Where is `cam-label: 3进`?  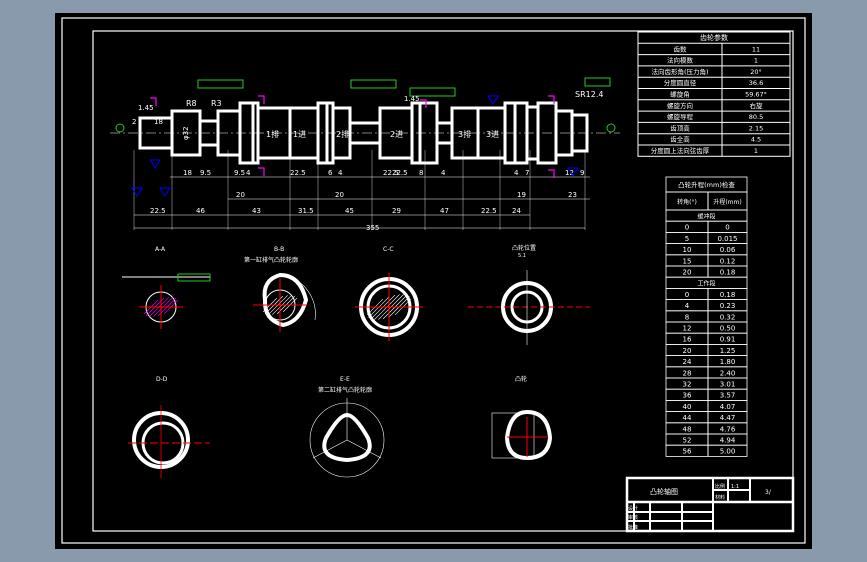
cam-label: 3进 is located at coordinates (492, 134).